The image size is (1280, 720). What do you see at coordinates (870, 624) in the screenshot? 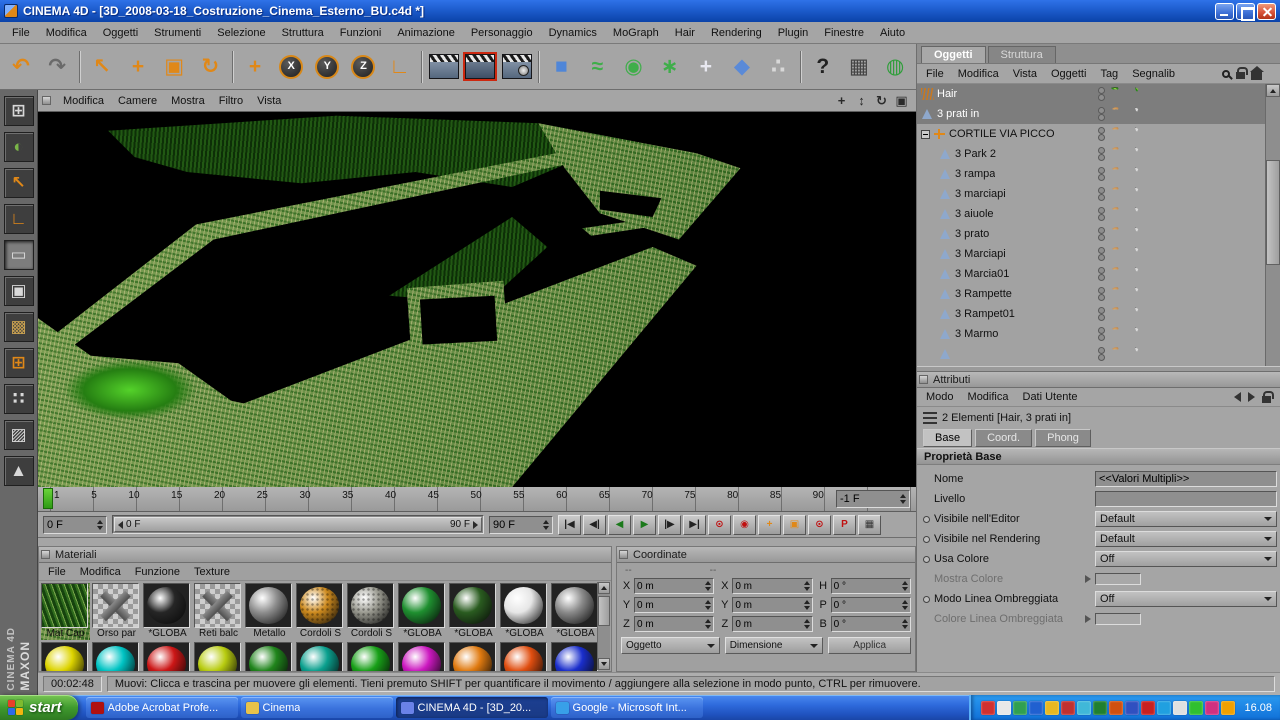
I see `rotation-field: 0 °` at bounding box center [870, 624].